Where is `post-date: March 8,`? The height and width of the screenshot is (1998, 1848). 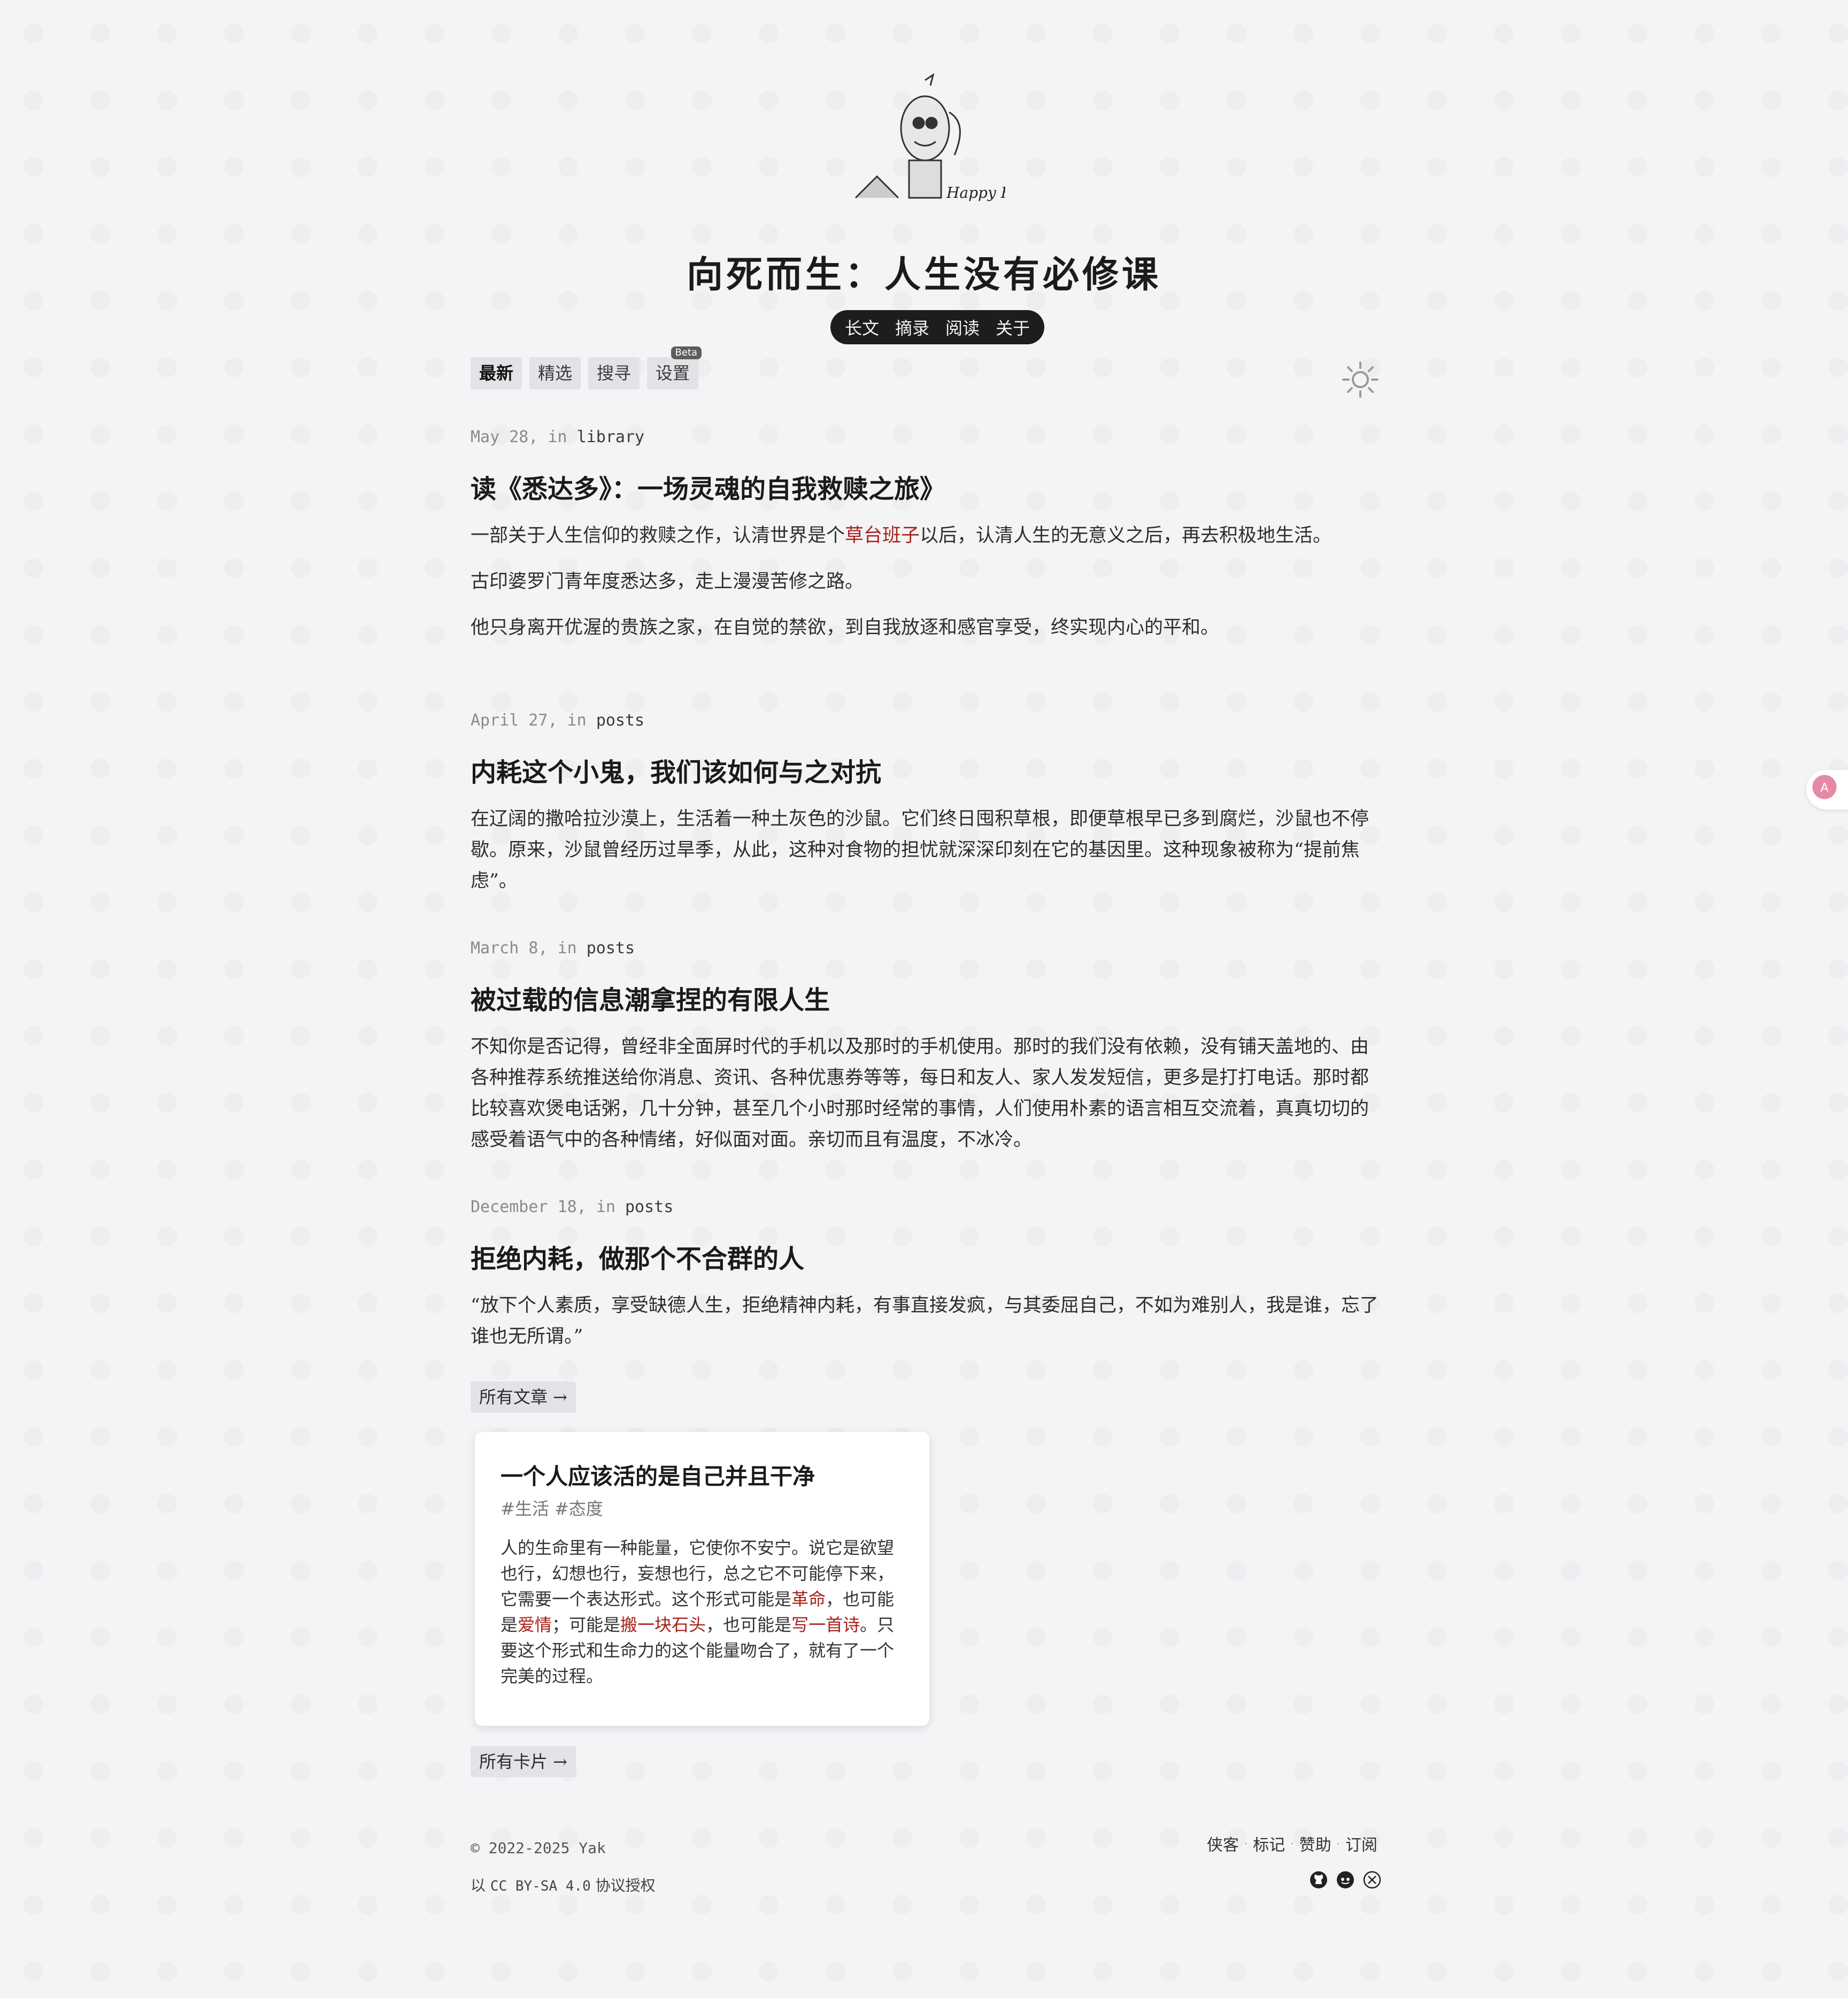
post-date: March 8, is located at coordinates (509, 949).